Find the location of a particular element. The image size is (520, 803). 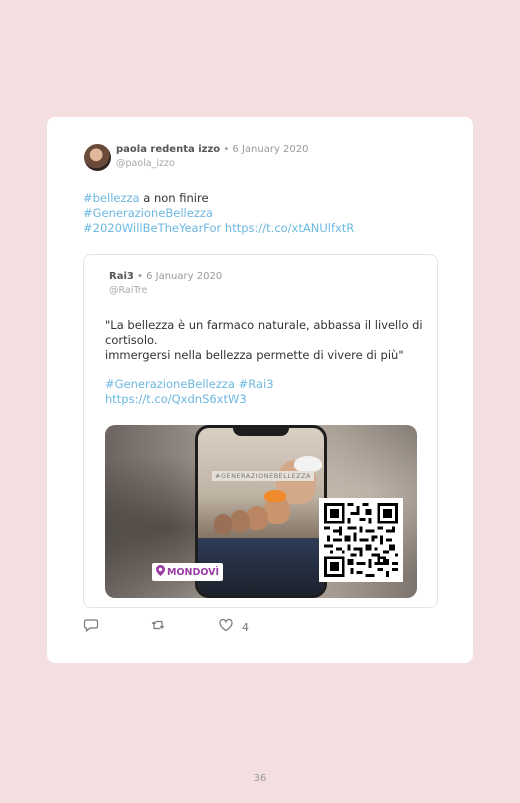

reply-icon is located at coordinates (91, 627).